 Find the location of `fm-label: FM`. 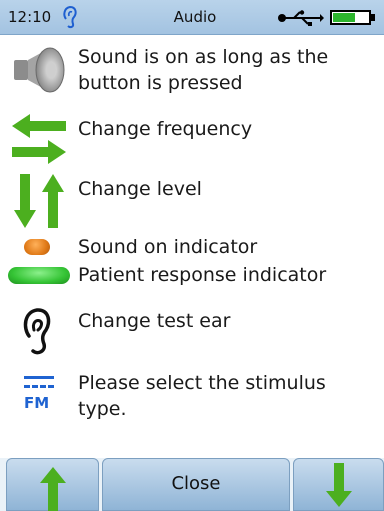

fm-label: FM is located at coordinates (37, 403).